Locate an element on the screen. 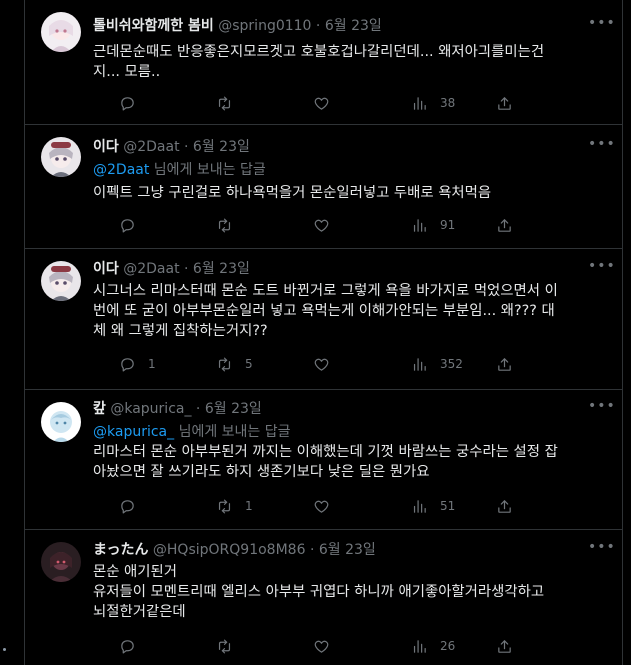  reply-context: @kapurica_ 님에게 보내는 답글 is located at coordinates (192, 432).